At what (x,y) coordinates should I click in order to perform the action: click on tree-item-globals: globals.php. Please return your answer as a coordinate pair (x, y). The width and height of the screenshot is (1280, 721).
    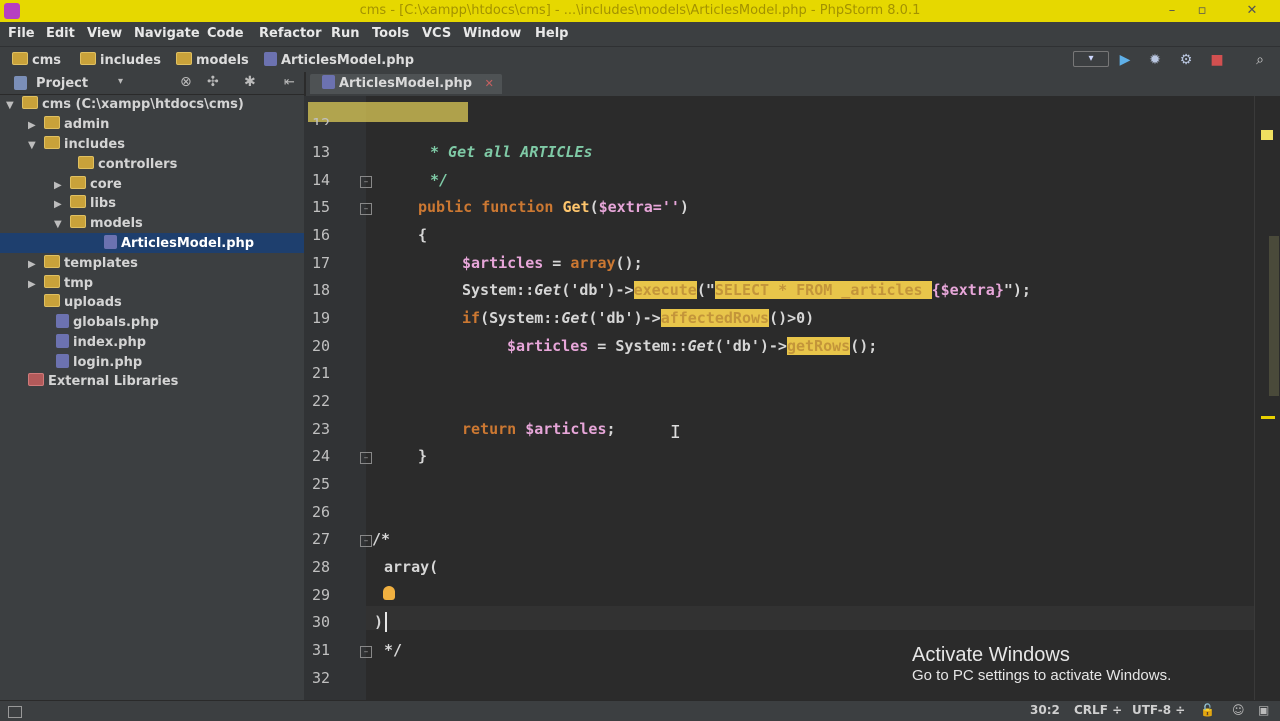
    Looking at the image, I should click on (107, 323).